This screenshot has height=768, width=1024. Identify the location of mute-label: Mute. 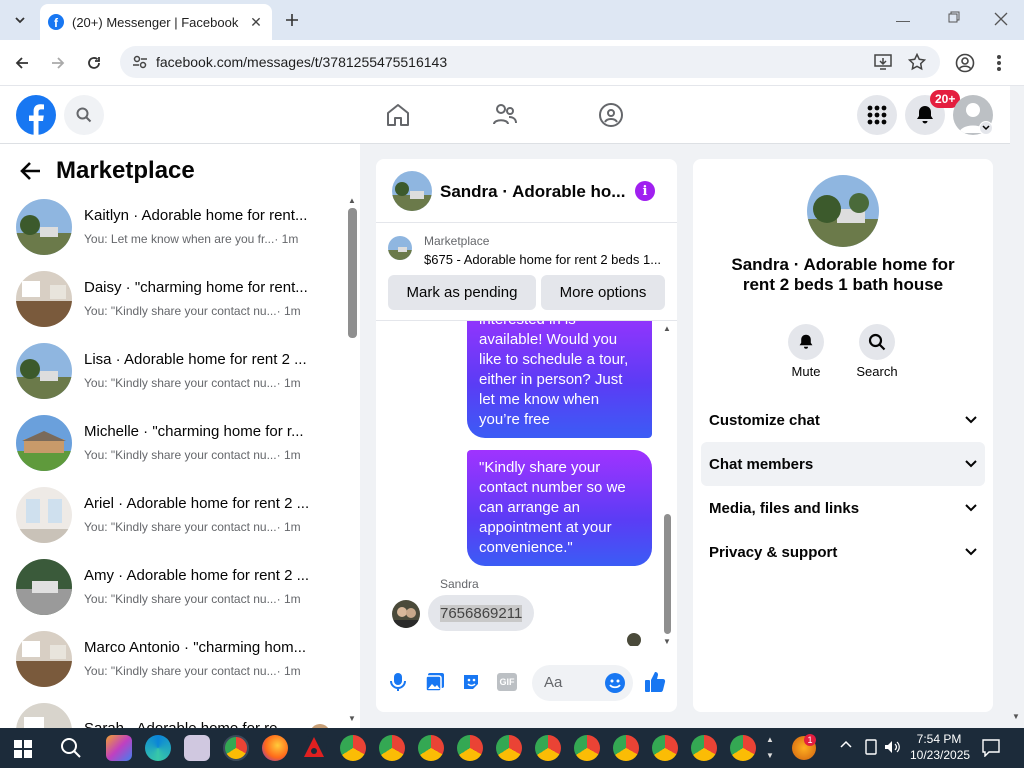
(806, 371).